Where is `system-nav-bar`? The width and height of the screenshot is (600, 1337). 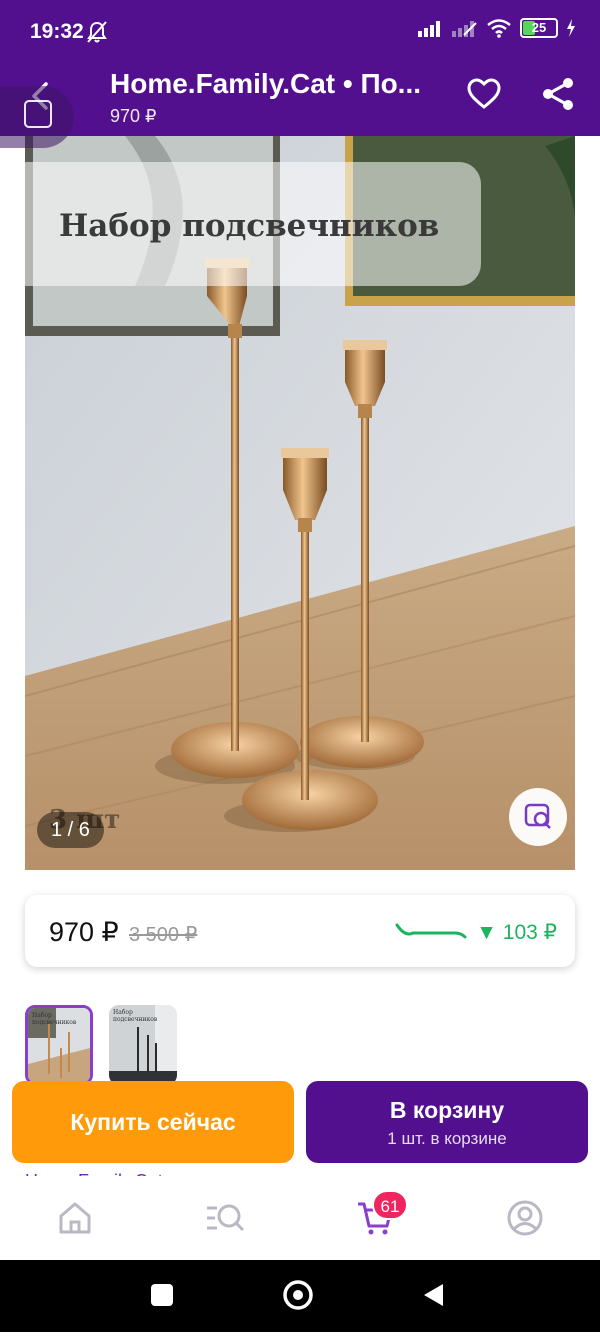
system-nav-bar is located at coordinates (300, 1296).